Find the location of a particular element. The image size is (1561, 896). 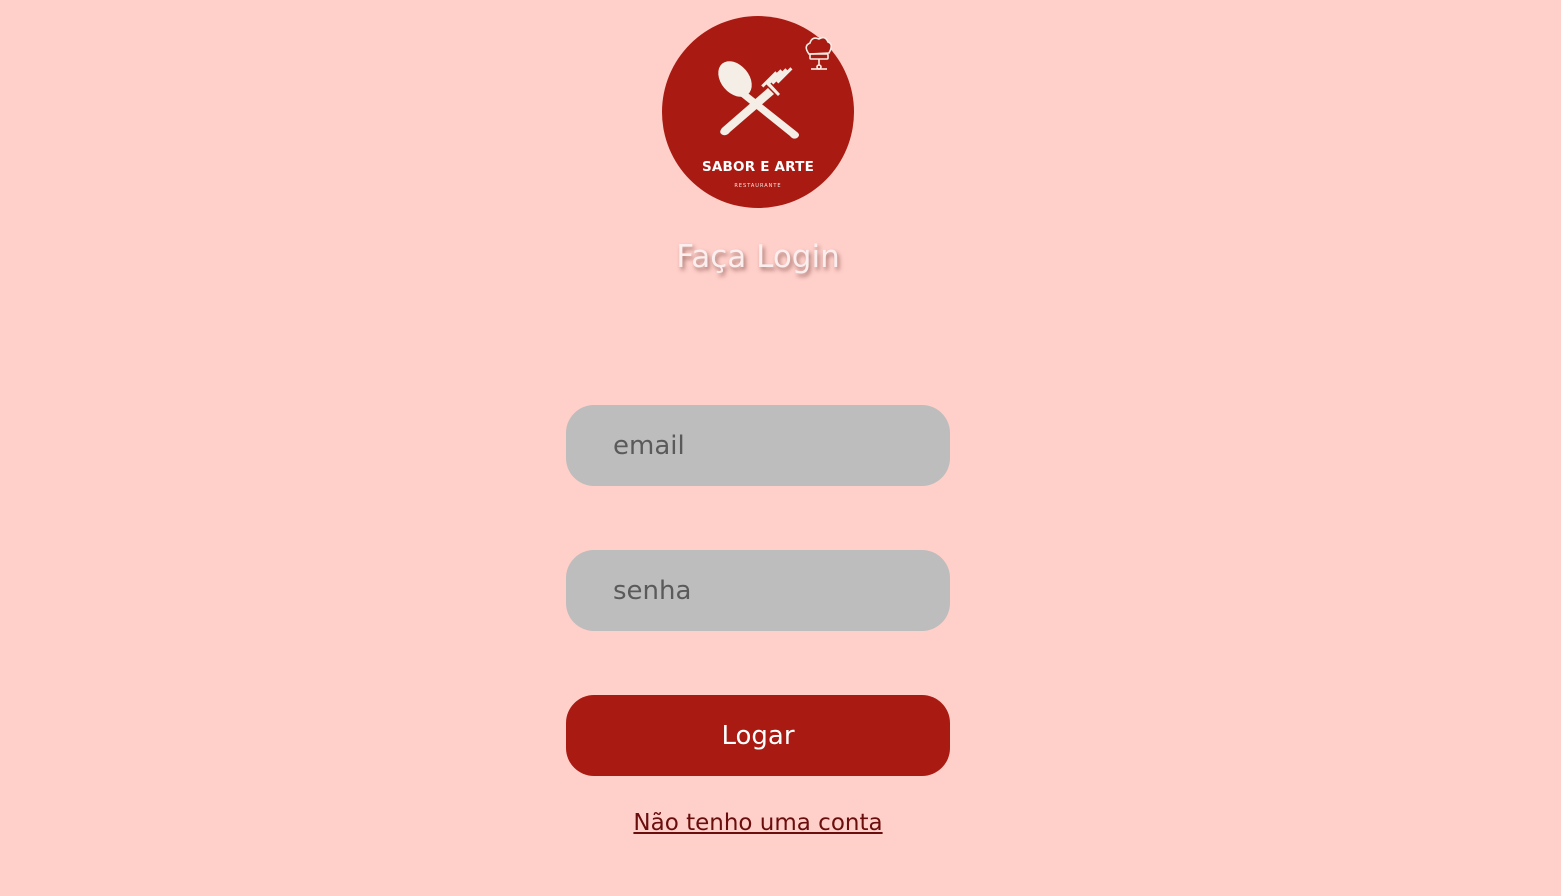

signup-link: Não tenho uma conta is located at coordinates (758, 823).